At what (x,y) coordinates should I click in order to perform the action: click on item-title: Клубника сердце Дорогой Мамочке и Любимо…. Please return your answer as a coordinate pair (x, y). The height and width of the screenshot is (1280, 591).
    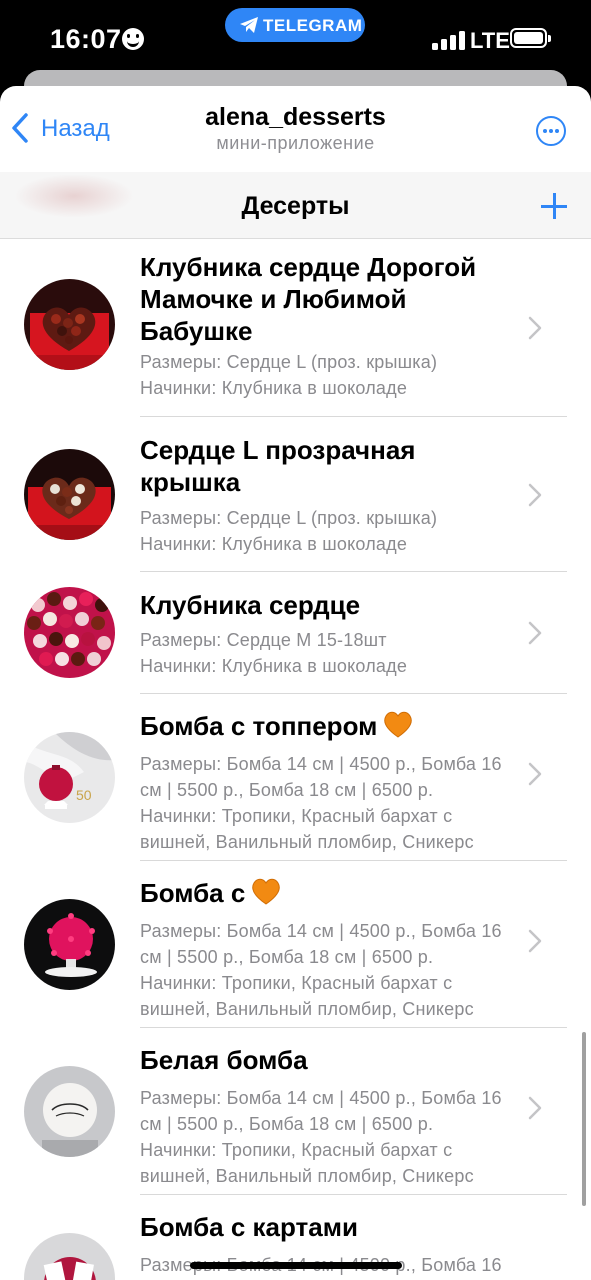
    Looking at the image, I should click on (308, 299).